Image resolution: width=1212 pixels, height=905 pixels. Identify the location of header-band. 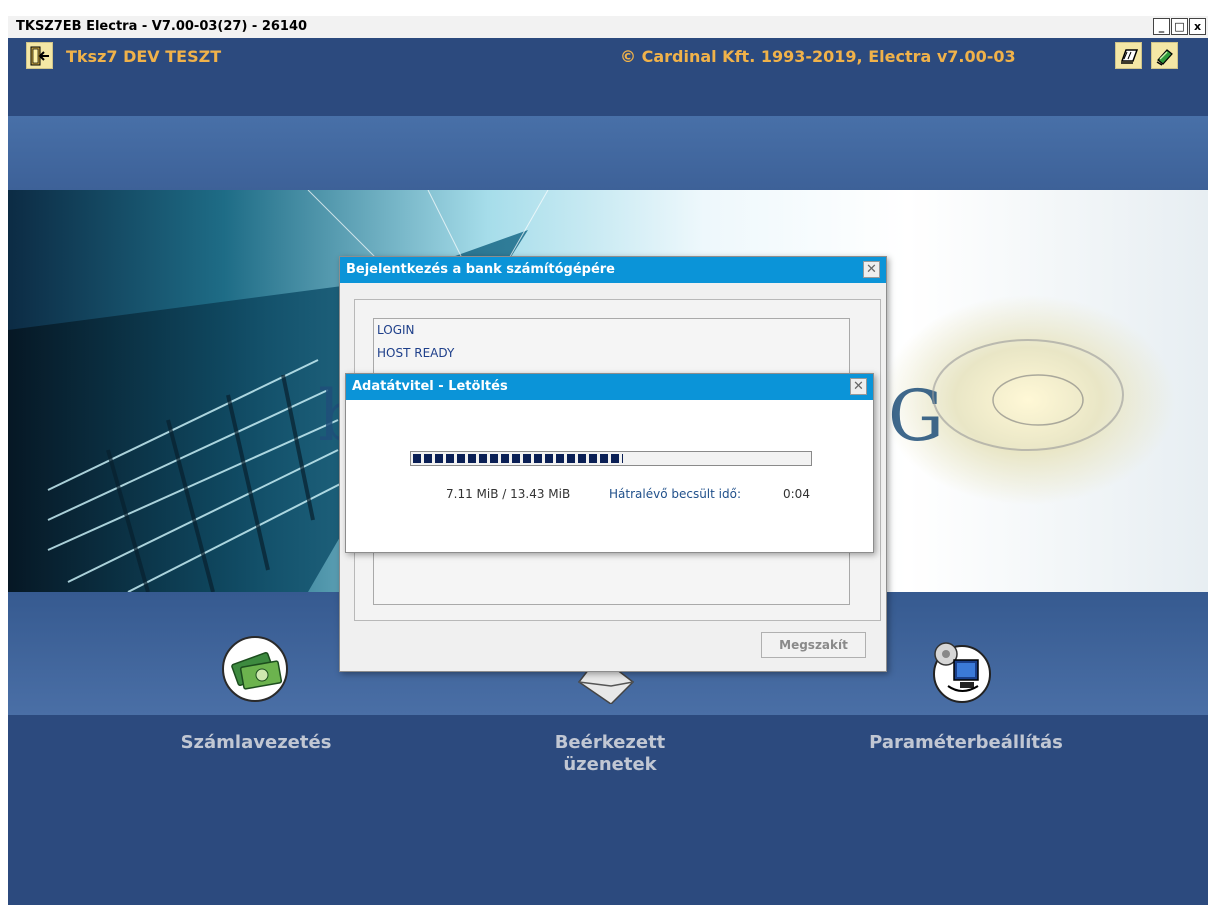
(608, 153).